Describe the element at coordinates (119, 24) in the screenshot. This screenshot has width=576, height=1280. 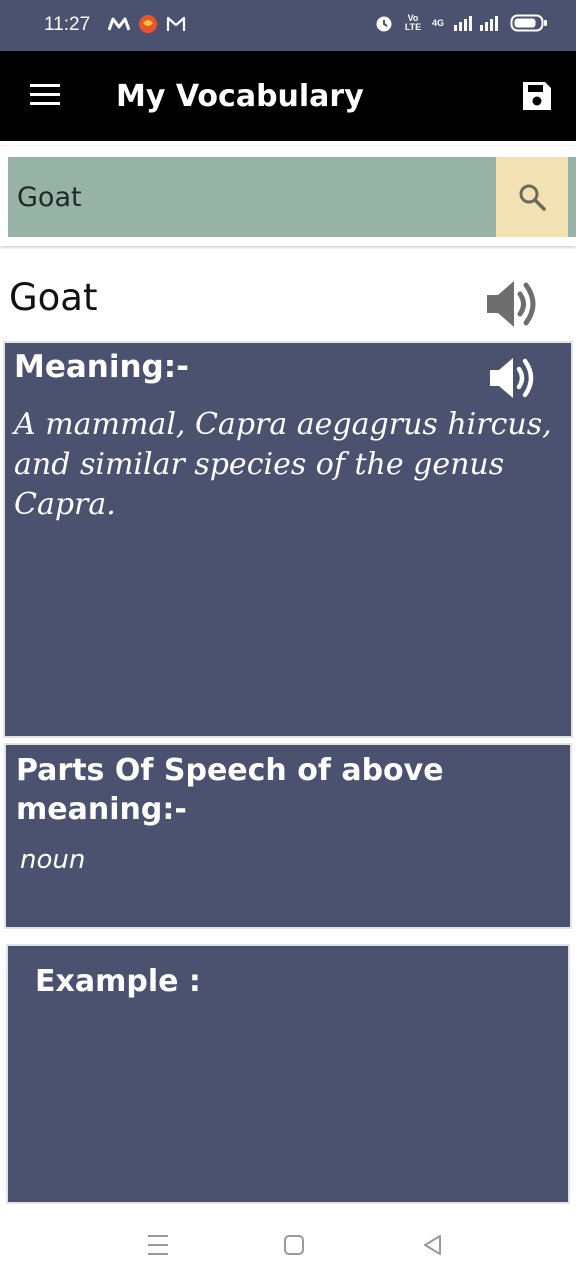
I see `m-app-icon` at that location.